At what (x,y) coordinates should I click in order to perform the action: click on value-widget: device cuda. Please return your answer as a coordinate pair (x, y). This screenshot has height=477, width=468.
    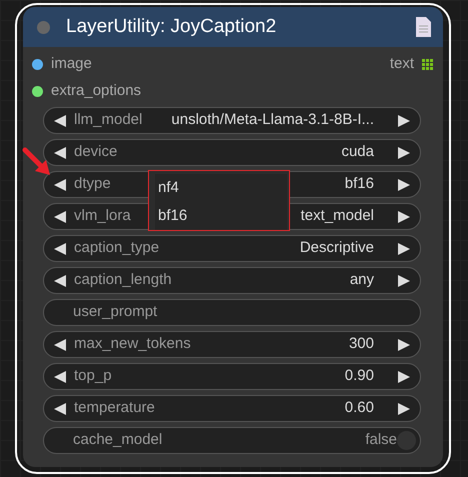
    Looking at the image, I should click on (232, 152).